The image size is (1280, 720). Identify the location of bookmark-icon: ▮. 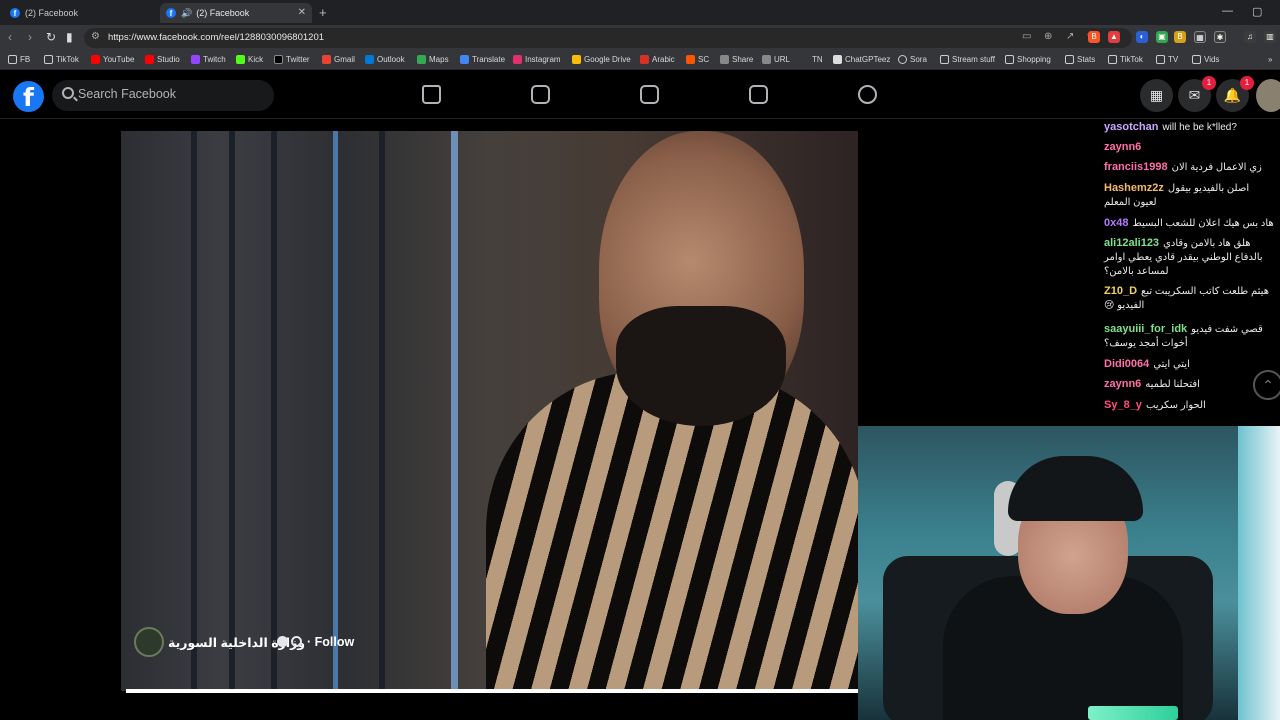
(69, 37).